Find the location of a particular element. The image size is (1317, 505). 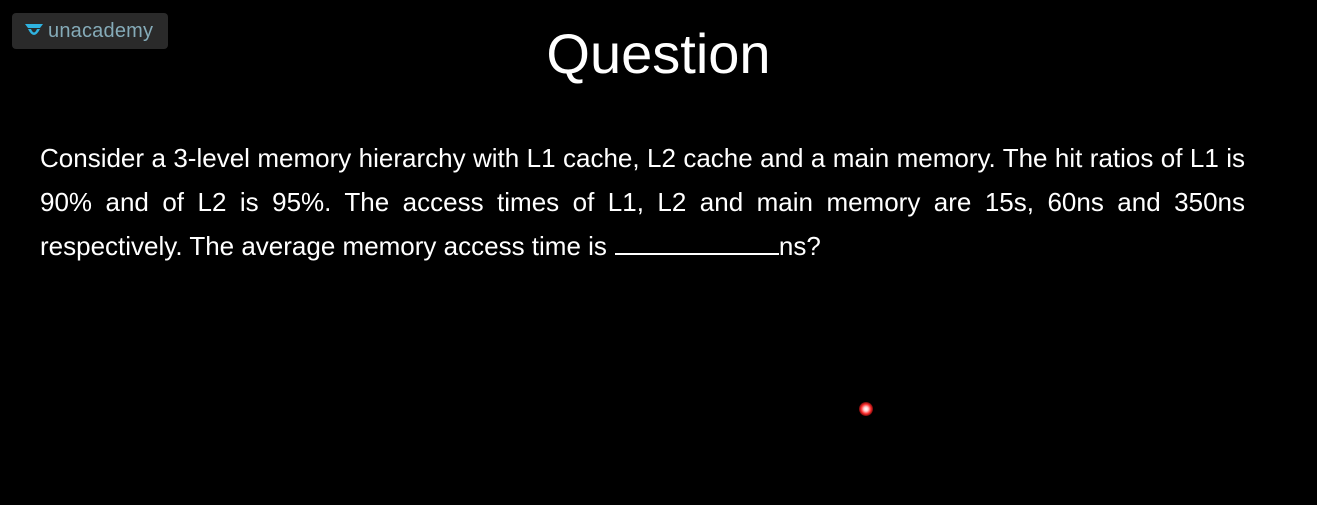

answer-unit: ns? is located at coordinates (799, 246).